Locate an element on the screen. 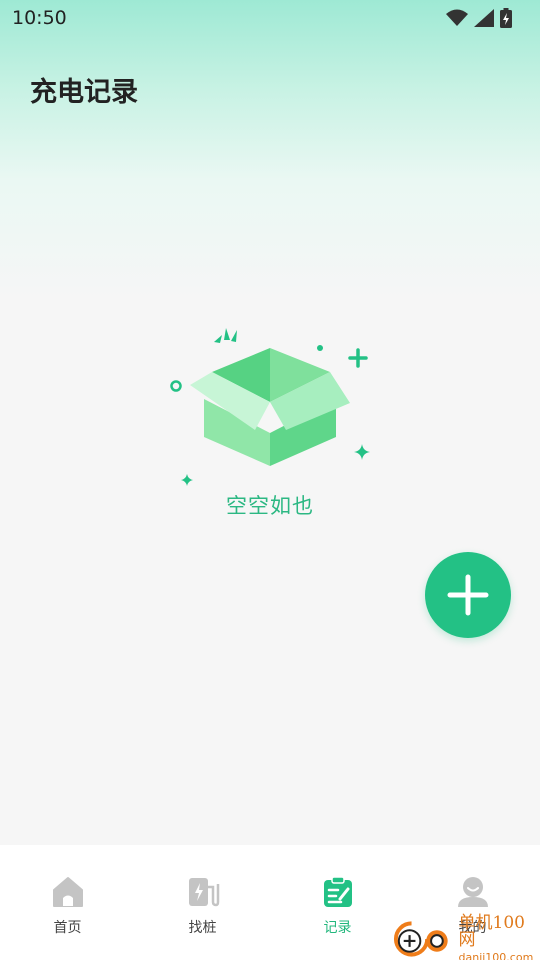 The height and width of the screenshot is (960, 540). charger-icon is located at coordinates (203, 892).